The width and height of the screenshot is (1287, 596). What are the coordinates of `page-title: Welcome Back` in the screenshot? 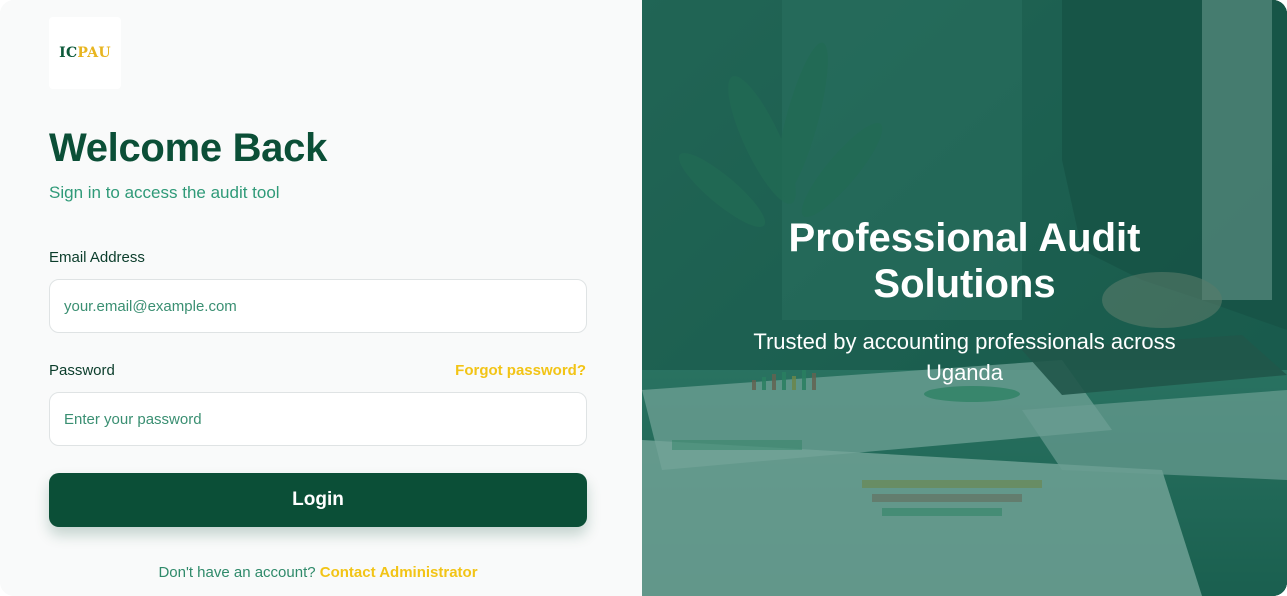 It's located at (188, 148).